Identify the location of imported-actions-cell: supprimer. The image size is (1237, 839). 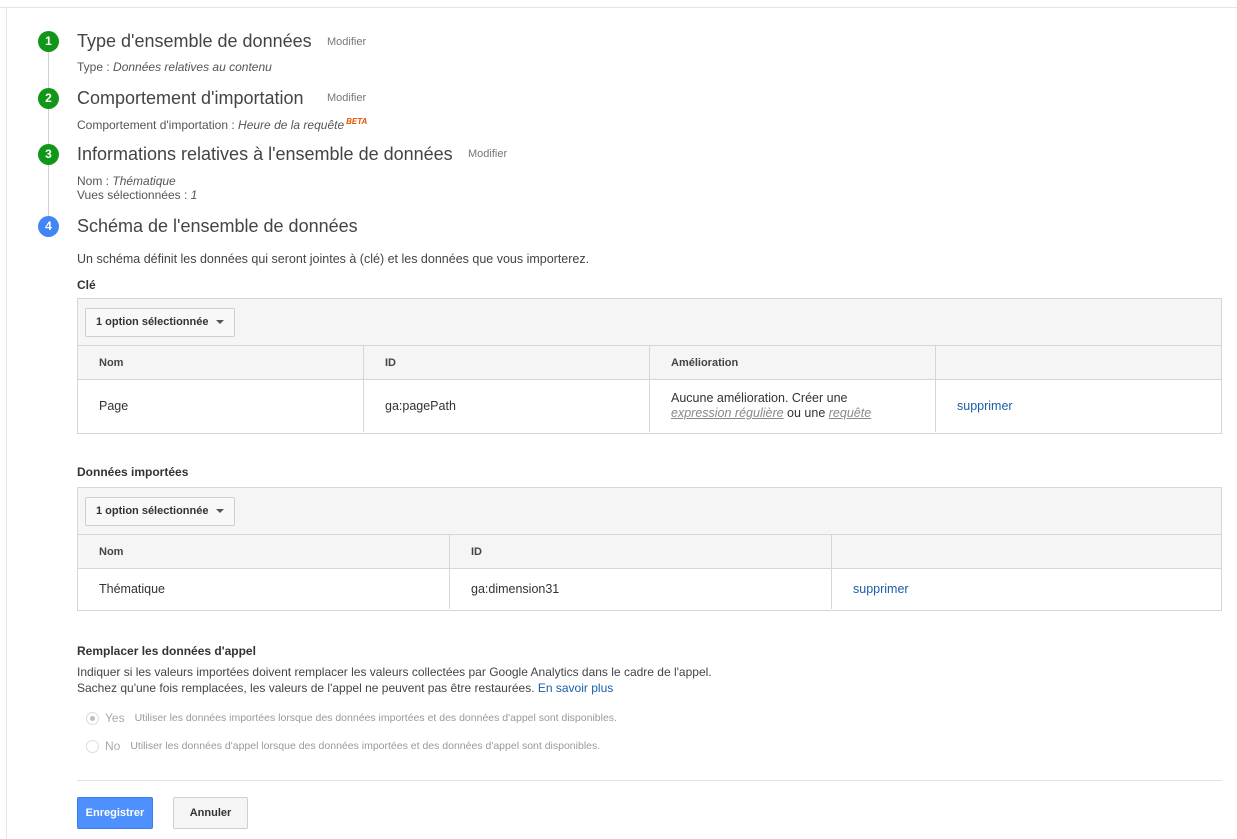
(1026, 589).